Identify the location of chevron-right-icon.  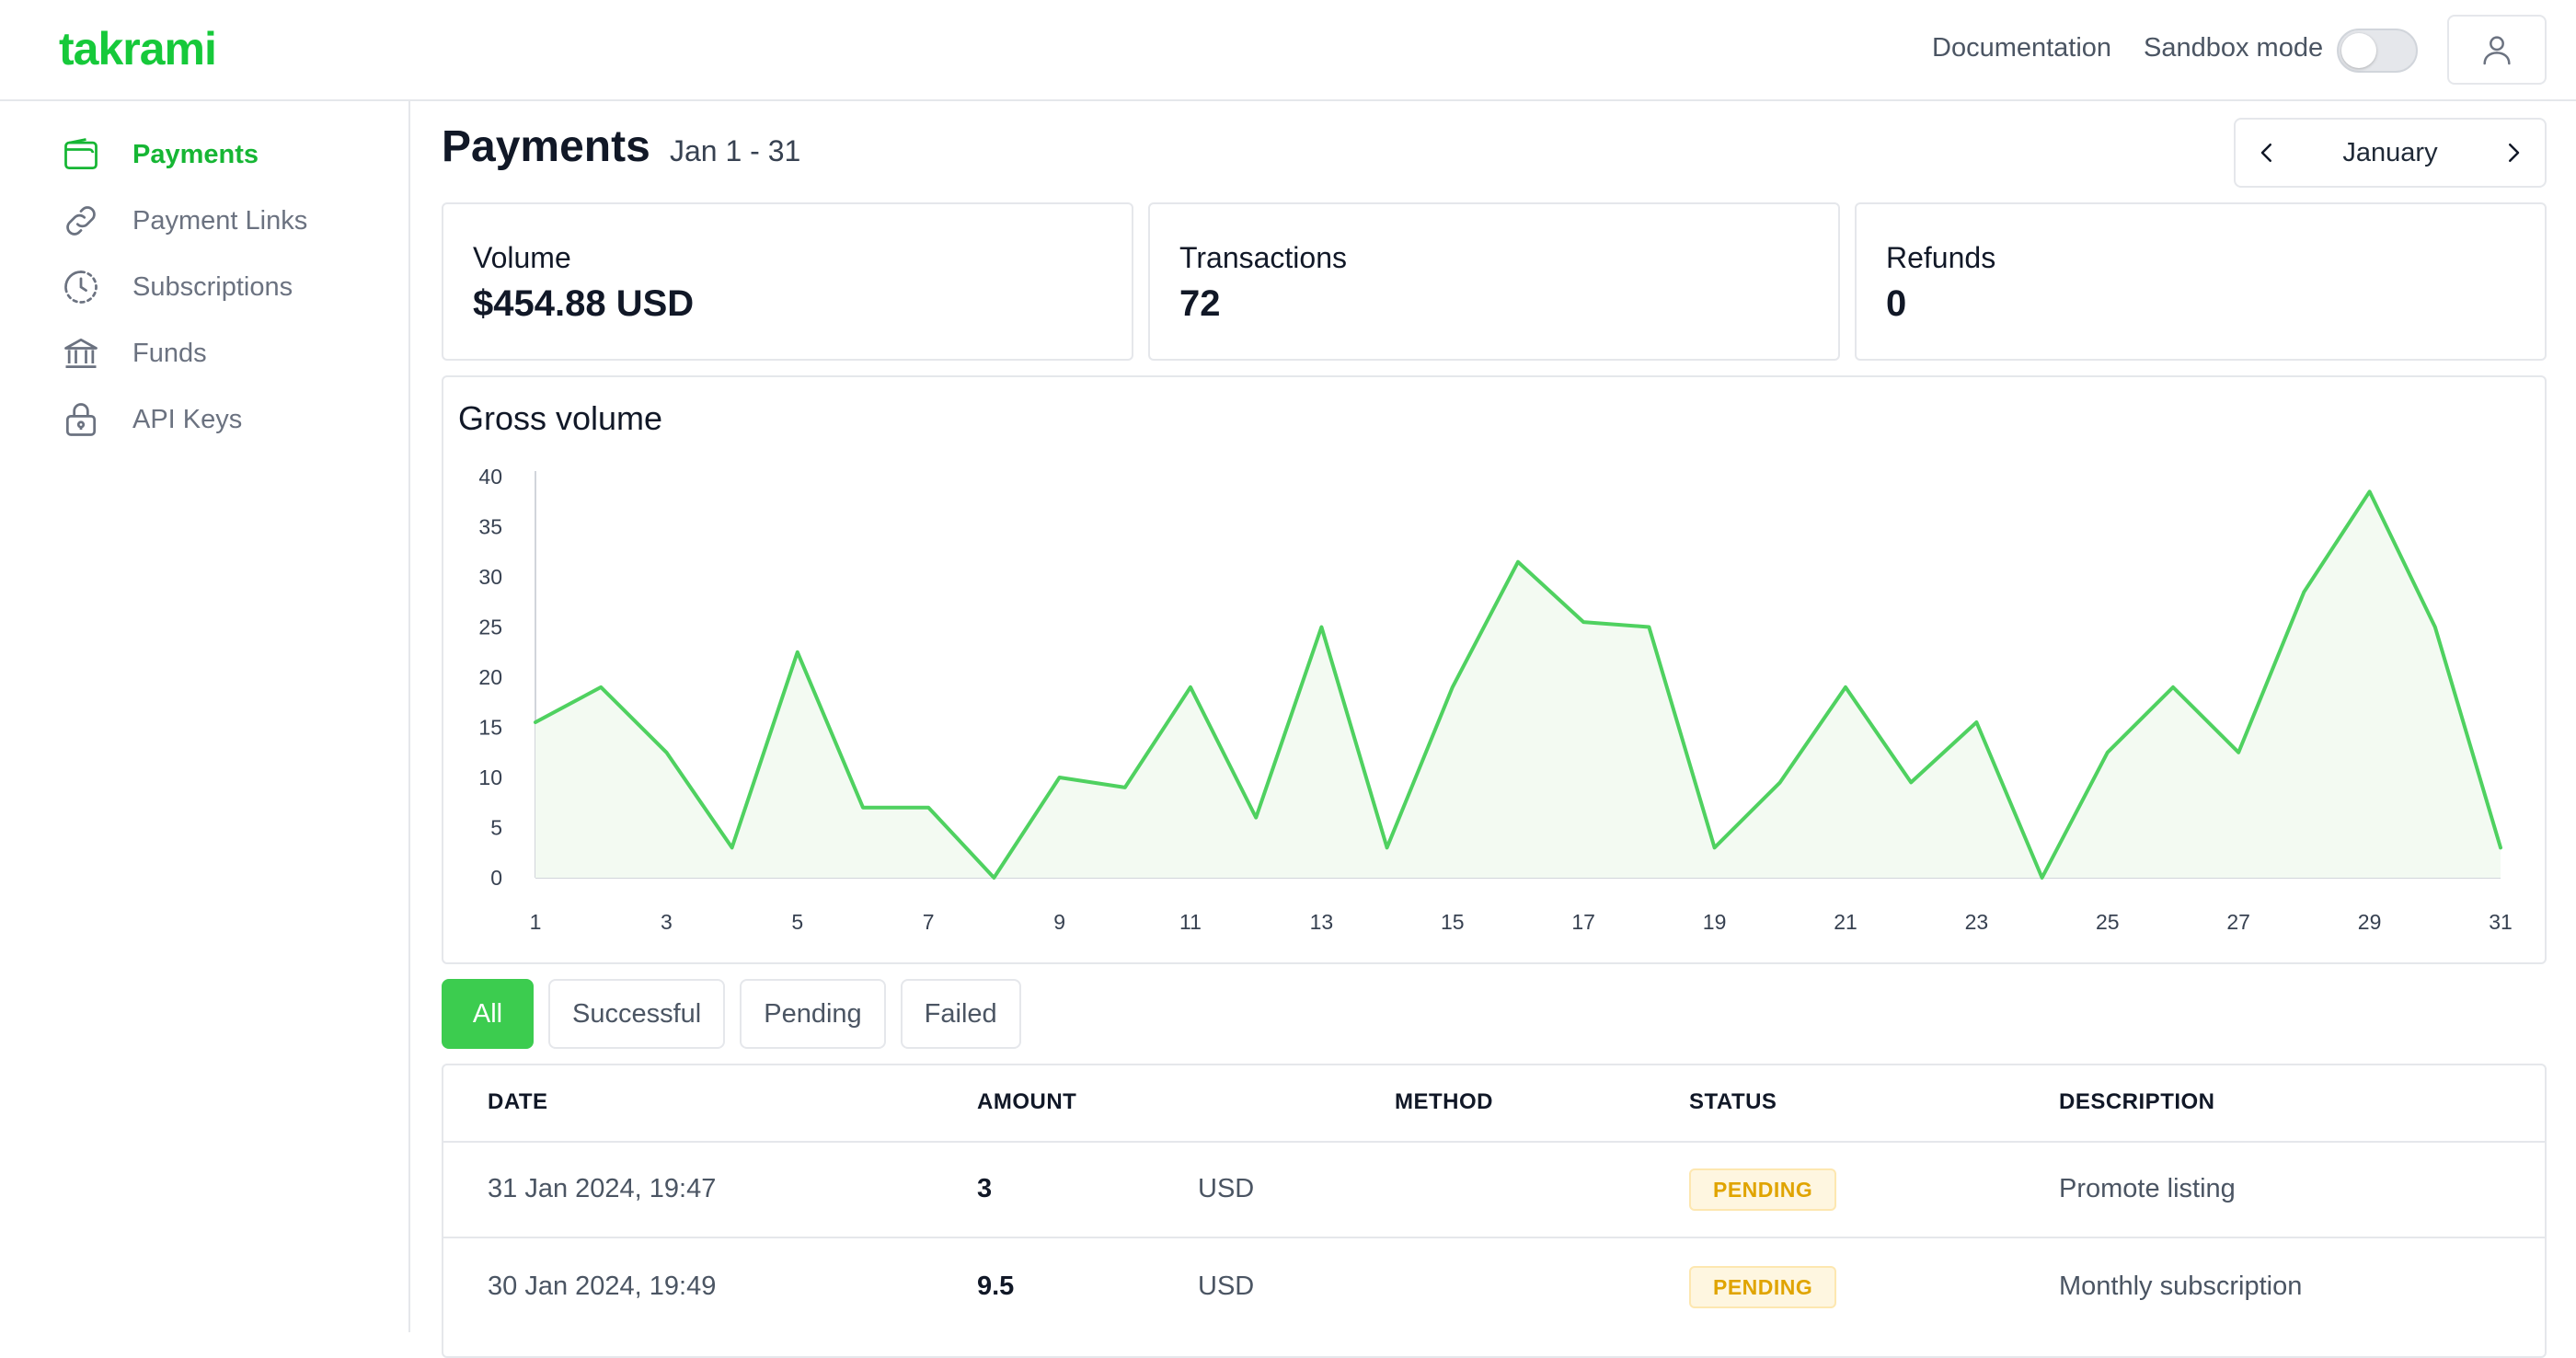
(2514, 153).